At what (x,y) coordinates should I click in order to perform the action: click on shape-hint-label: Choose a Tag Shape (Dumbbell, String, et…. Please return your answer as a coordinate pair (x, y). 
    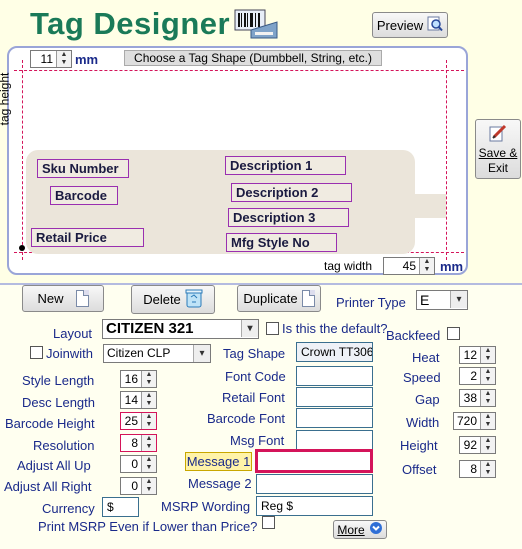
    Looking at the image, I should click on (253, 58).